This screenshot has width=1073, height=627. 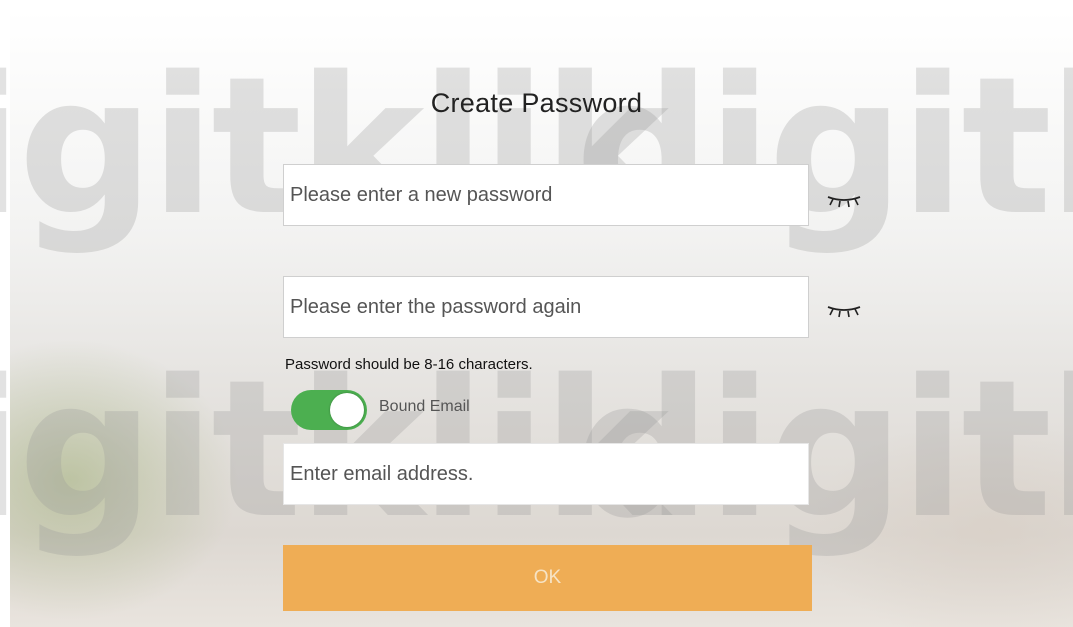 I want to click on password-hint: Password should be 8-16 characters., so click(x=409, y=364).